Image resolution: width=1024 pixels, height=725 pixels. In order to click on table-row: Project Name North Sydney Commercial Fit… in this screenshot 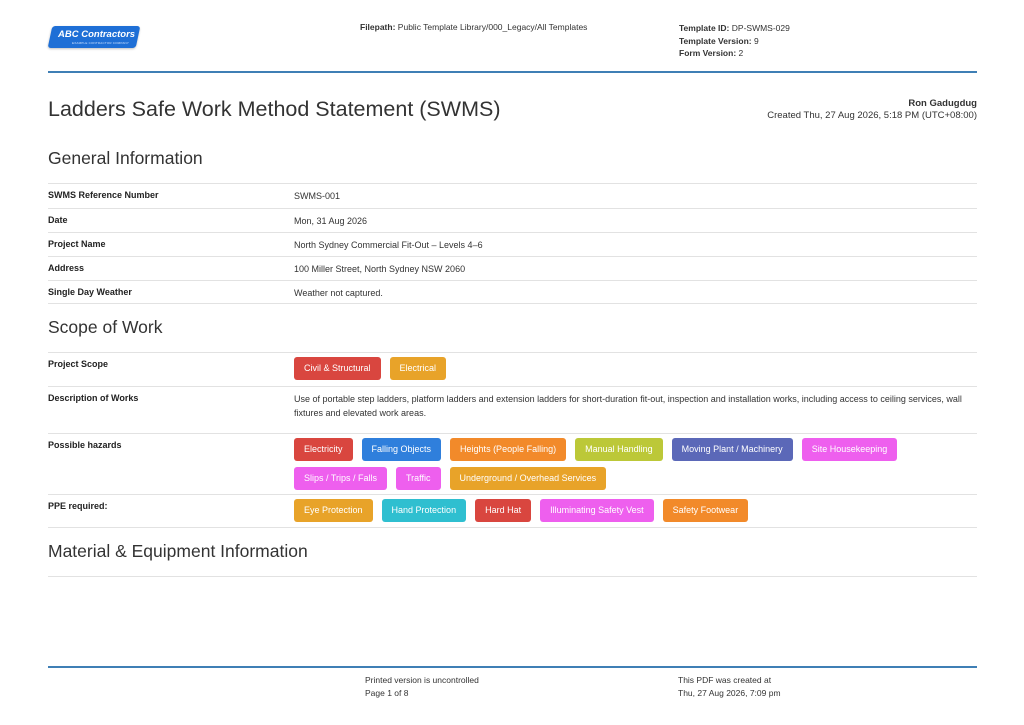, I will do `click(512, 244)`.